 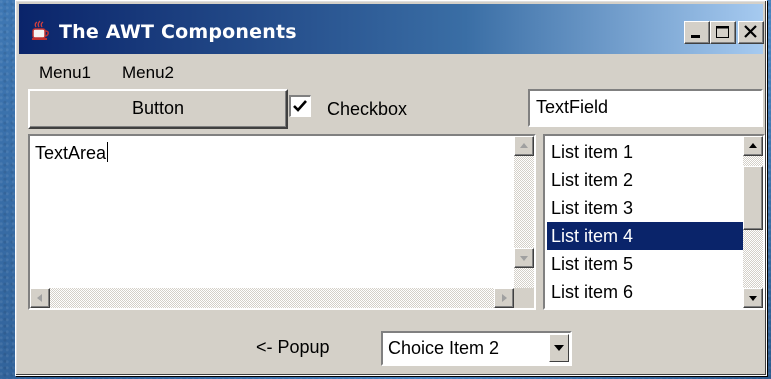 I want to click on main-button: Button, so click(x=158, y=109).